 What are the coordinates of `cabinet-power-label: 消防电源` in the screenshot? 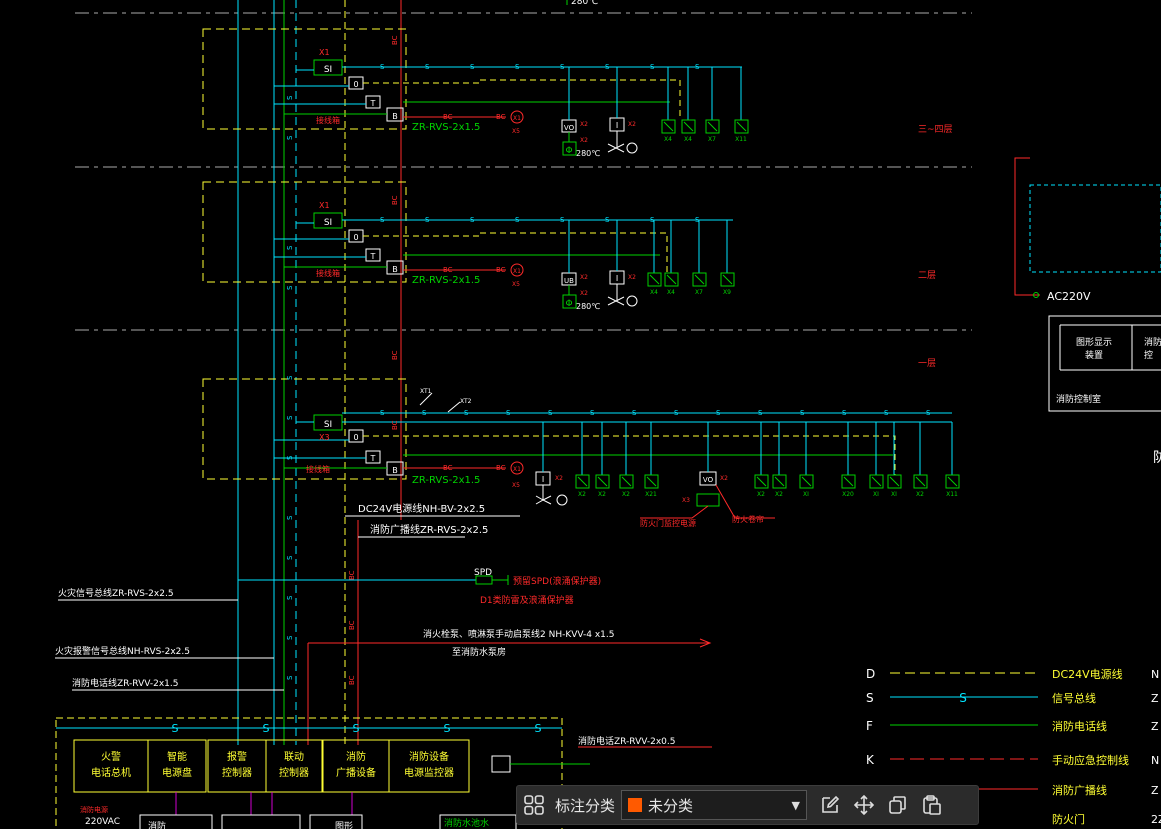 It's located at (94, 809).